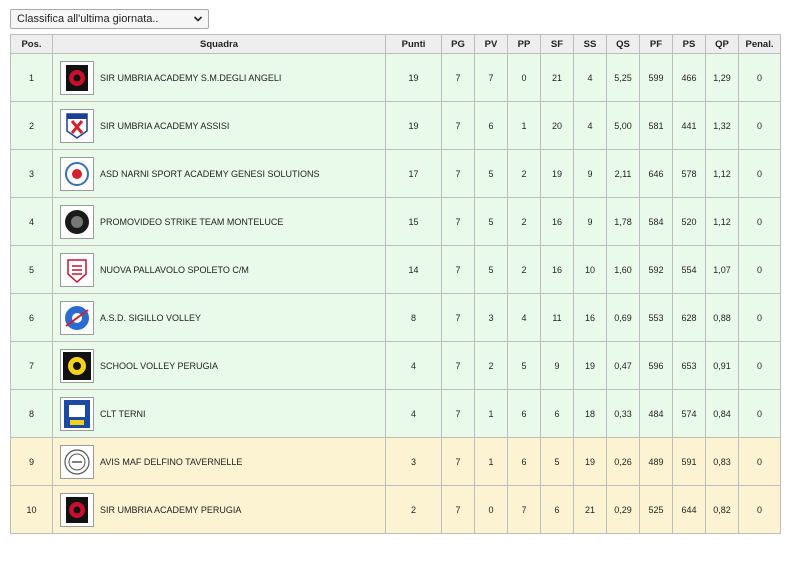 The width and height of the screenshot is (798, 561). I want to click on team-cell: SIR UMBRIA ACADEMY ASSISI, so click(219, 125).